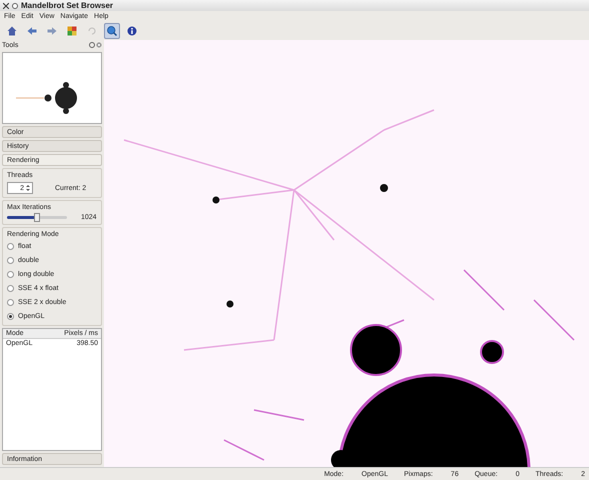 The height and width of the screenshot is (480, 589). I want to click on float-icon, so click(92, 45).